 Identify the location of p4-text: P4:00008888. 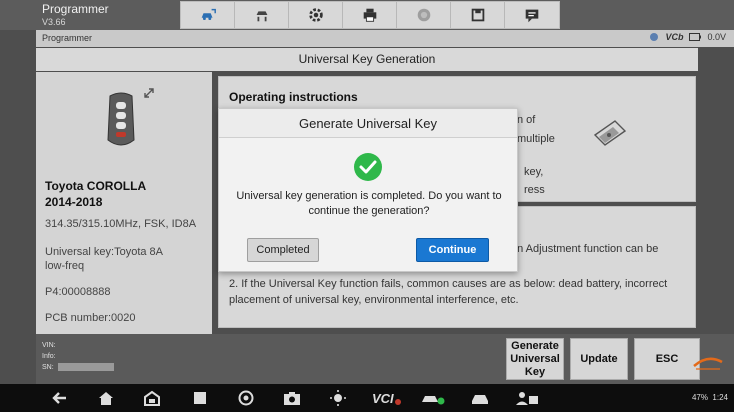
(78, 292).